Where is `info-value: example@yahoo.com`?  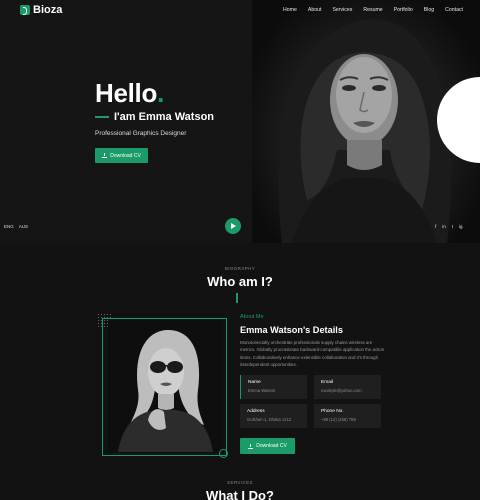
info-value: example@yahoo.com is located at coordinates (341, 390).